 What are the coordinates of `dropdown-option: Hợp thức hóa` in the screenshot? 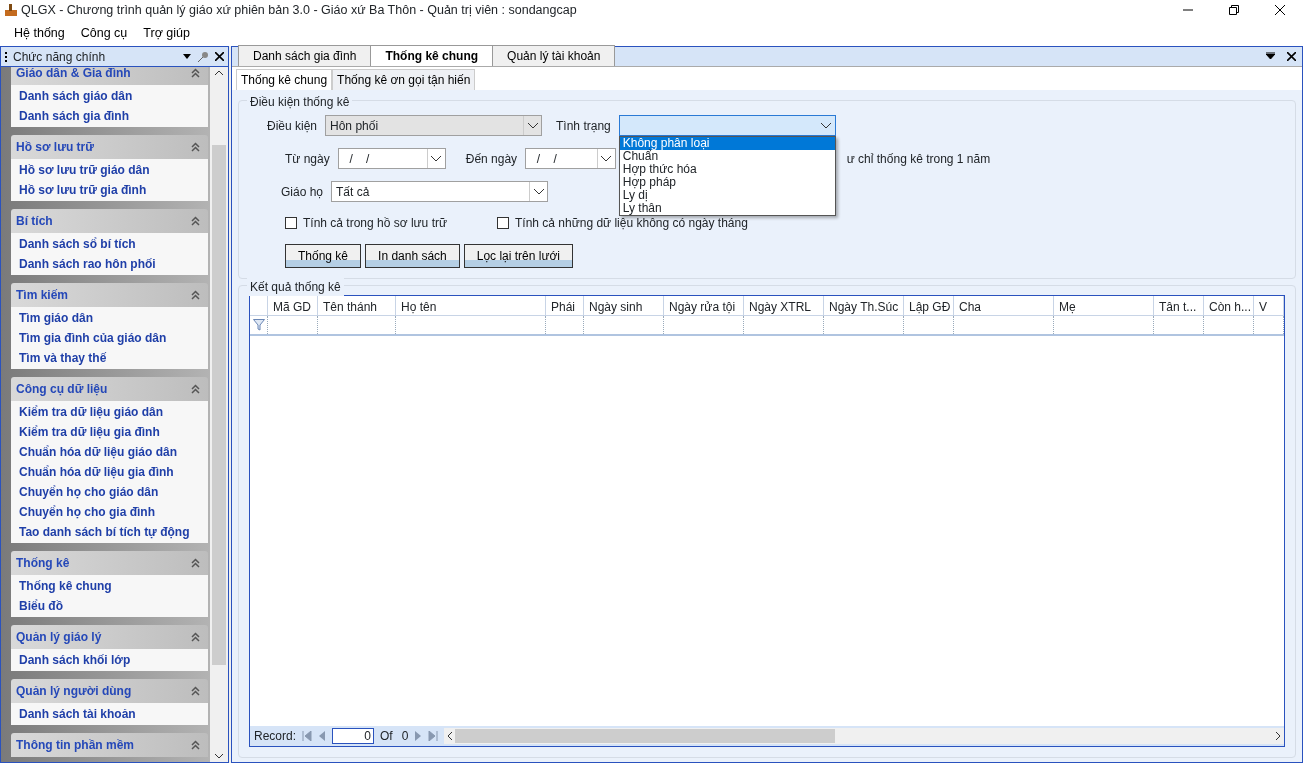 It's located at (727, 169).